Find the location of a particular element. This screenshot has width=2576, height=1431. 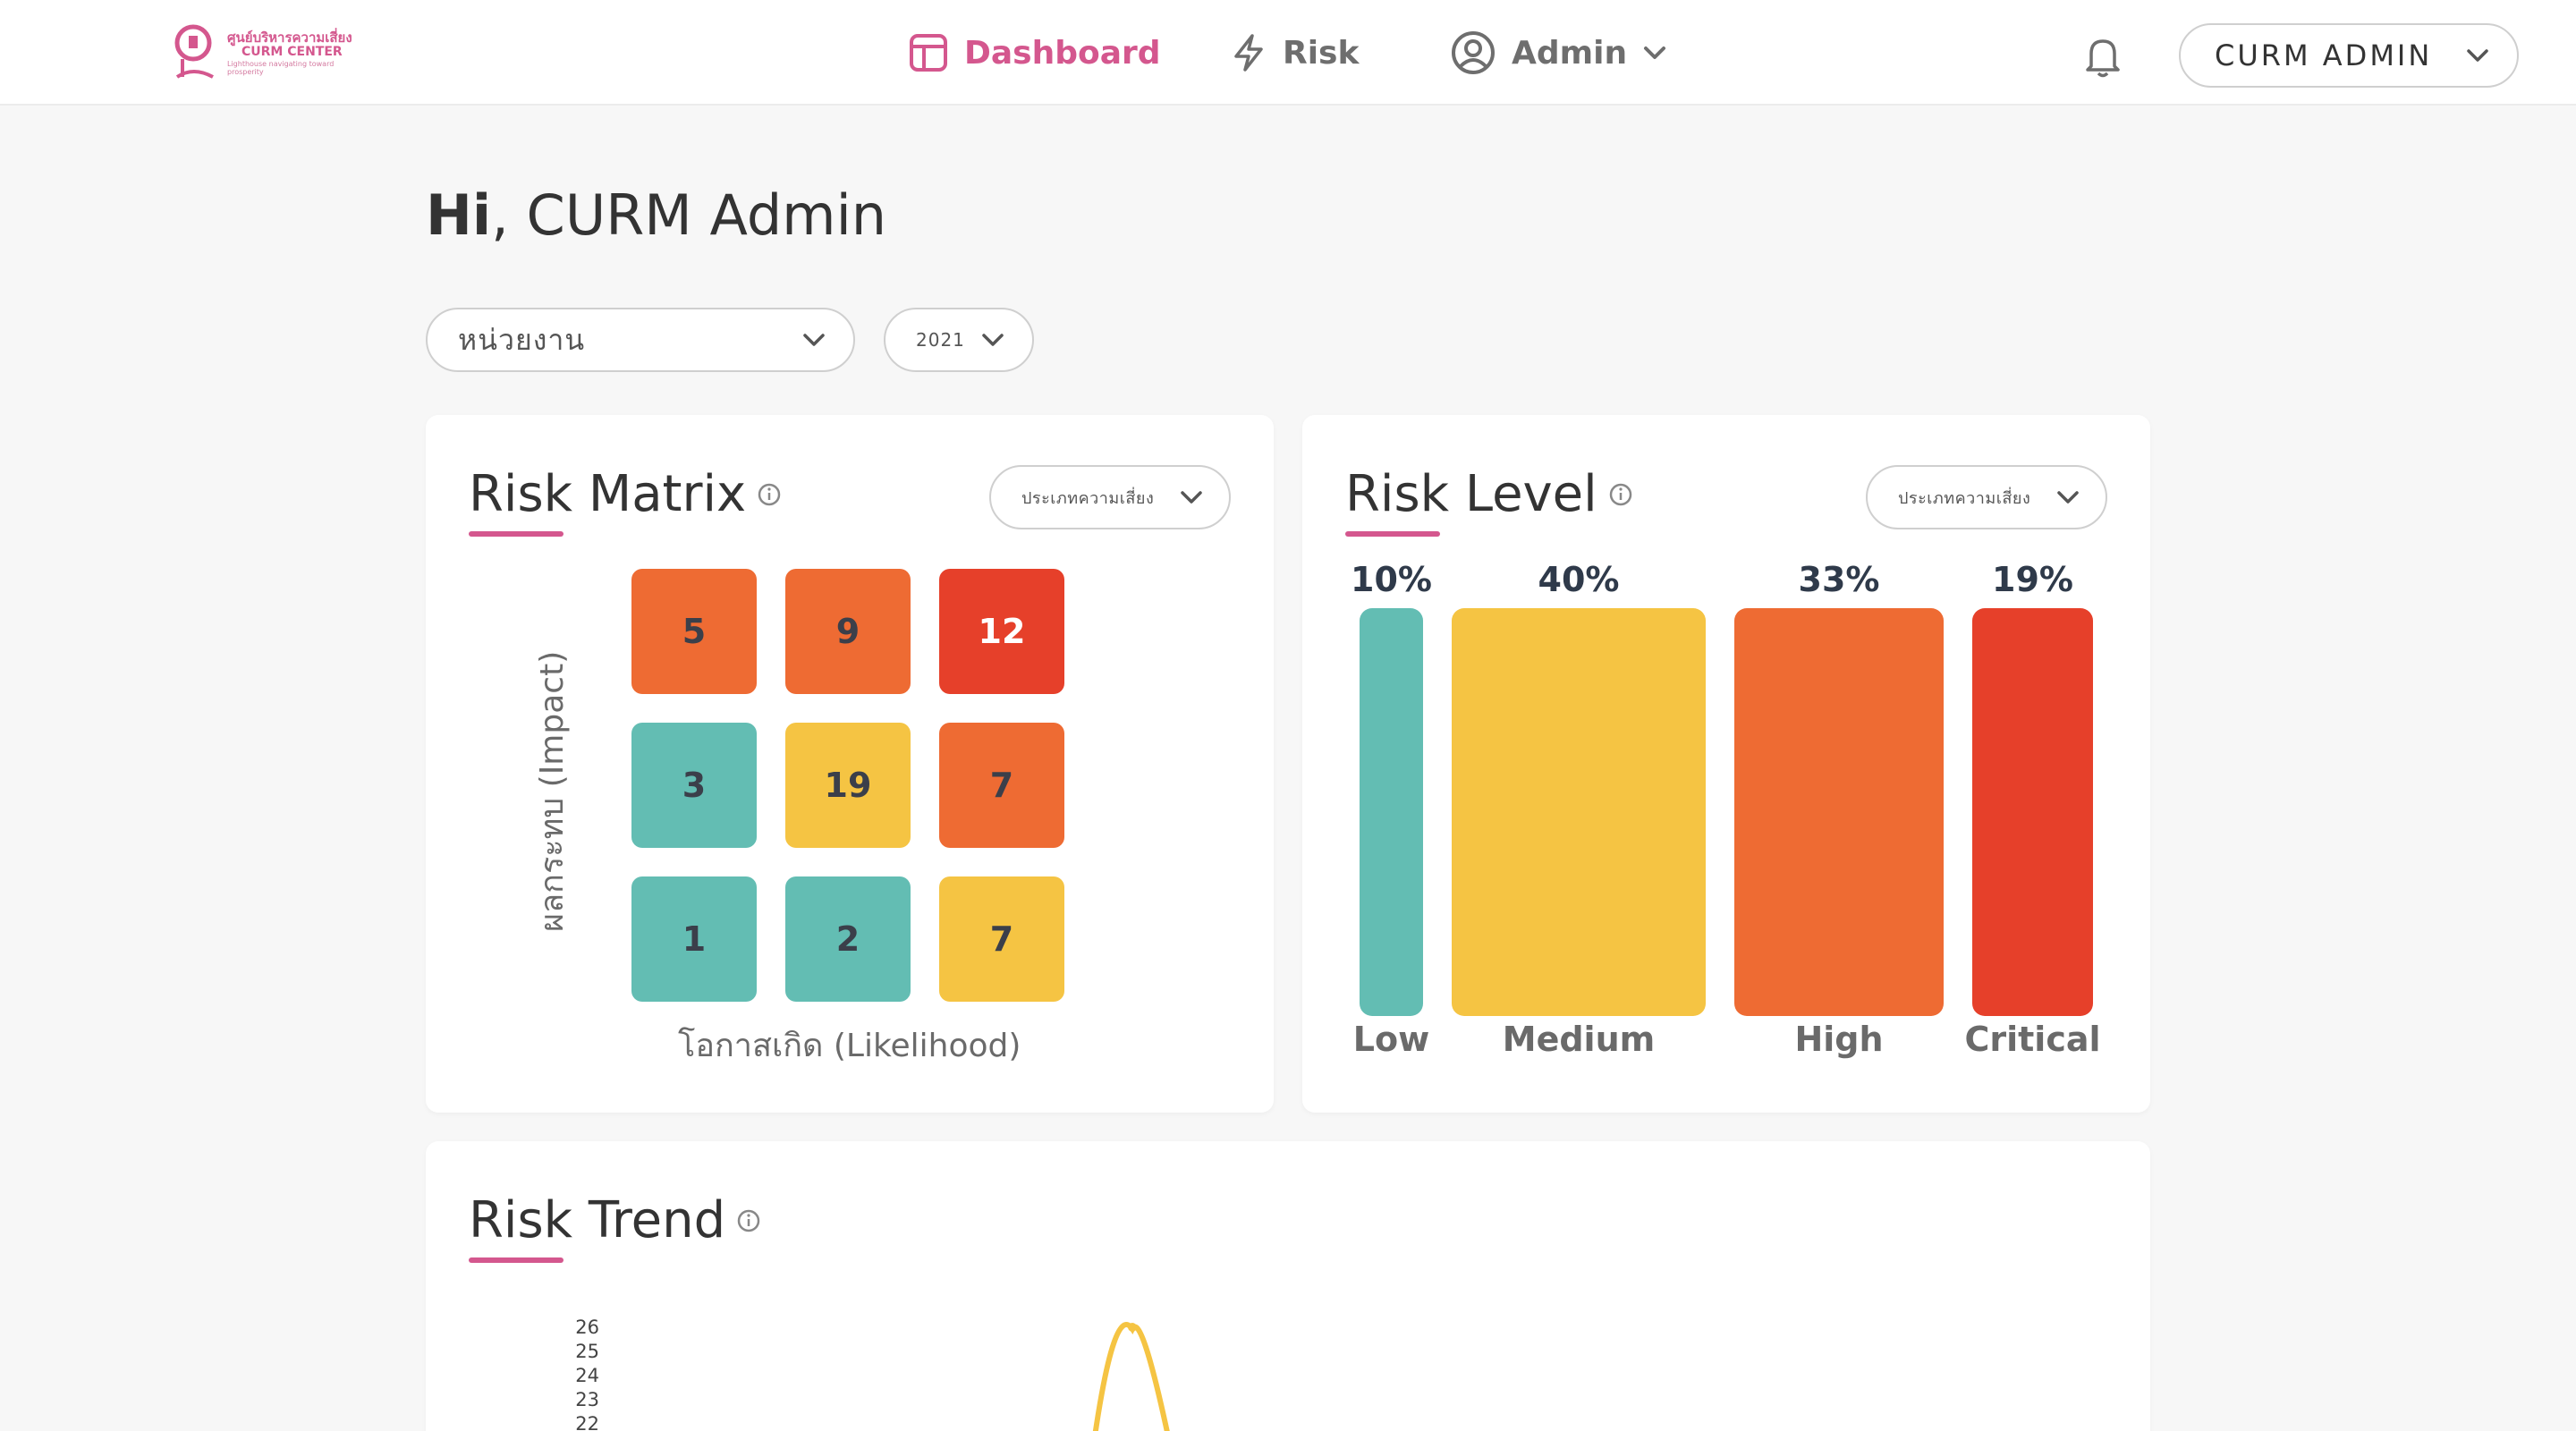

risk-level-percent: 40% is located at coordinates (1579, 580).